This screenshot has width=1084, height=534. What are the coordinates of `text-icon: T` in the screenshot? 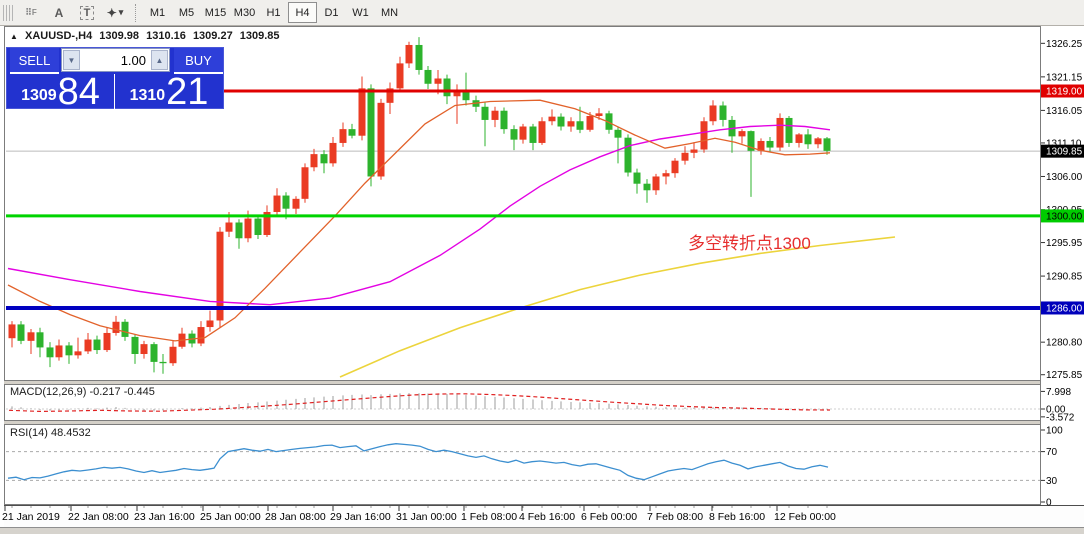 It's located at (87, 12).